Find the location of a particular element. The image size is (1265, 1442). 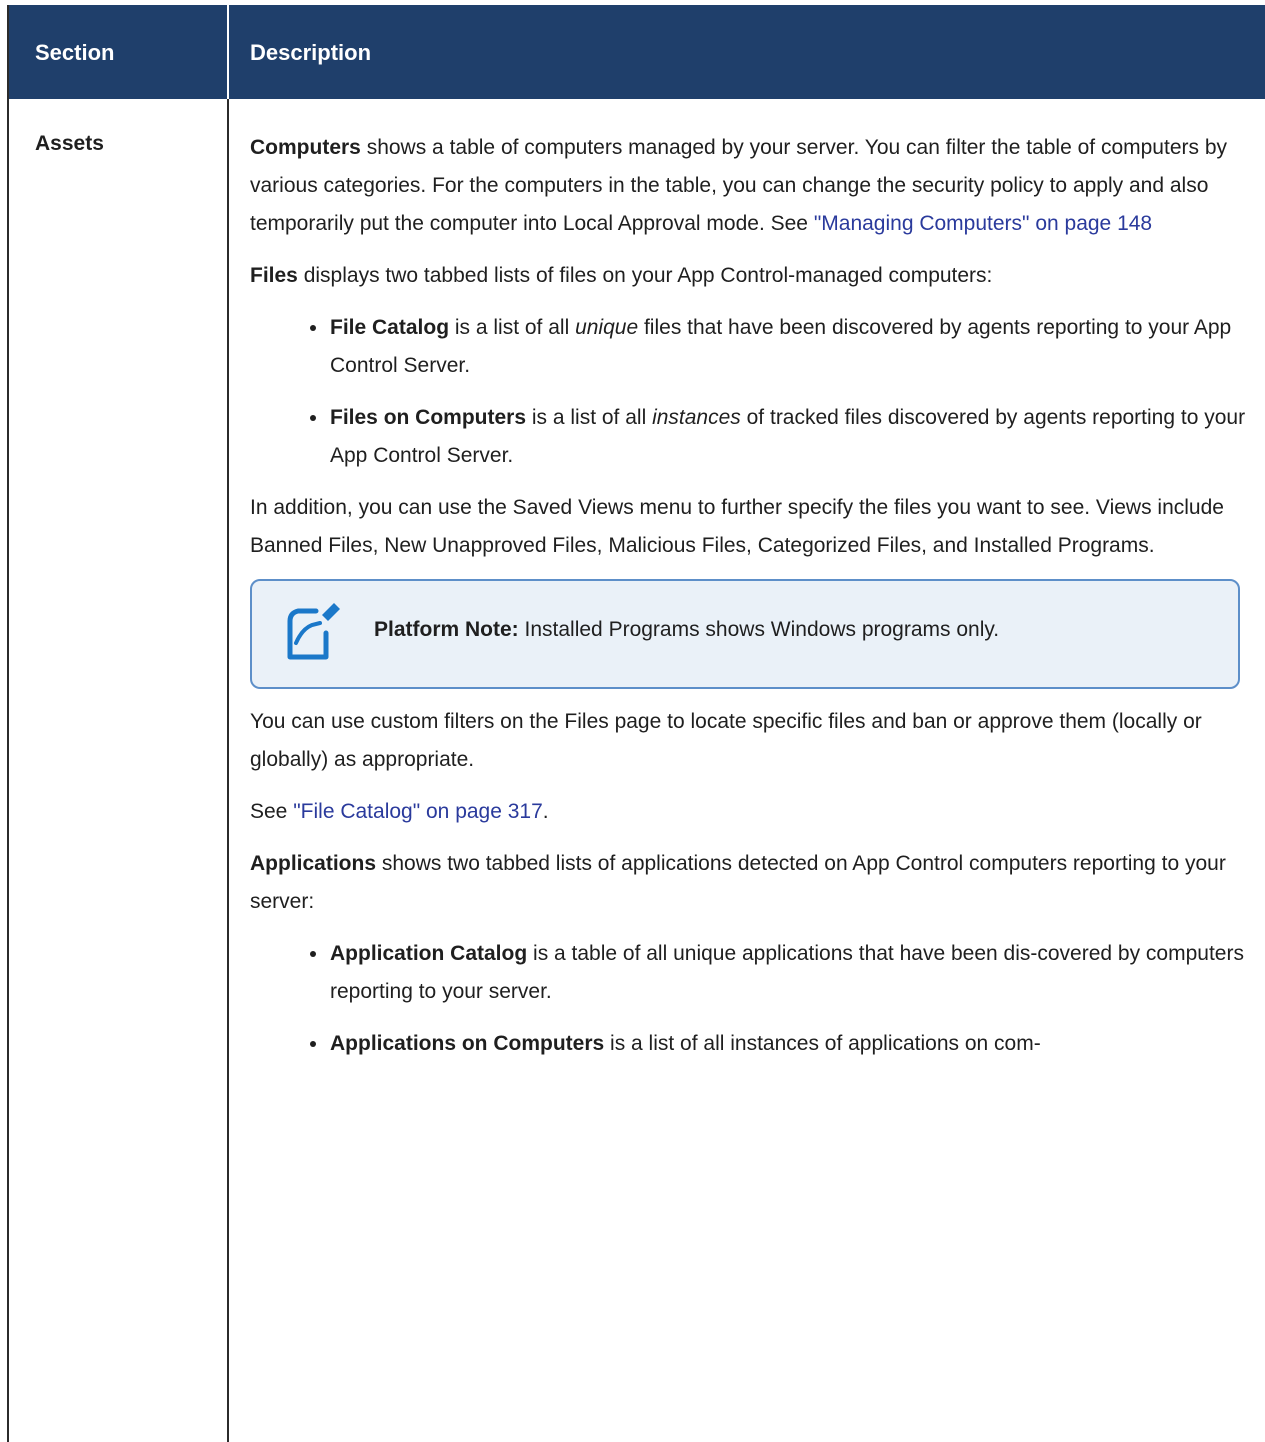

note-icon is located at coordinates (313, 631).